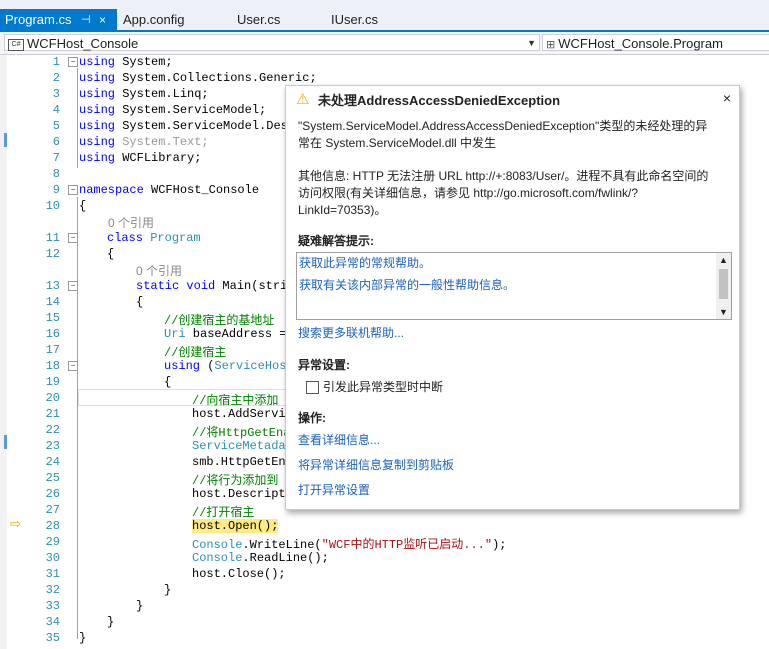 Image resolution: width=769 pixels, height=649 pixels. Describe the element at coordinates (52, 494) in the screenshot. I see `line-number: 26` at that location.